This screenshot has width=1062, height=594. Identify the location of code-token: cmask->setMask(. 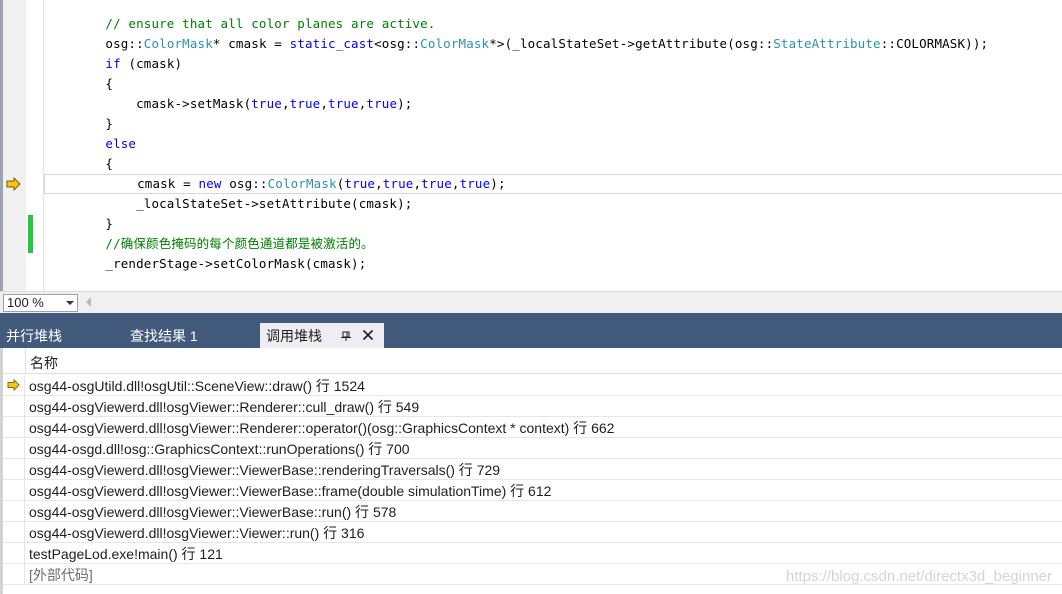
(148, 103).